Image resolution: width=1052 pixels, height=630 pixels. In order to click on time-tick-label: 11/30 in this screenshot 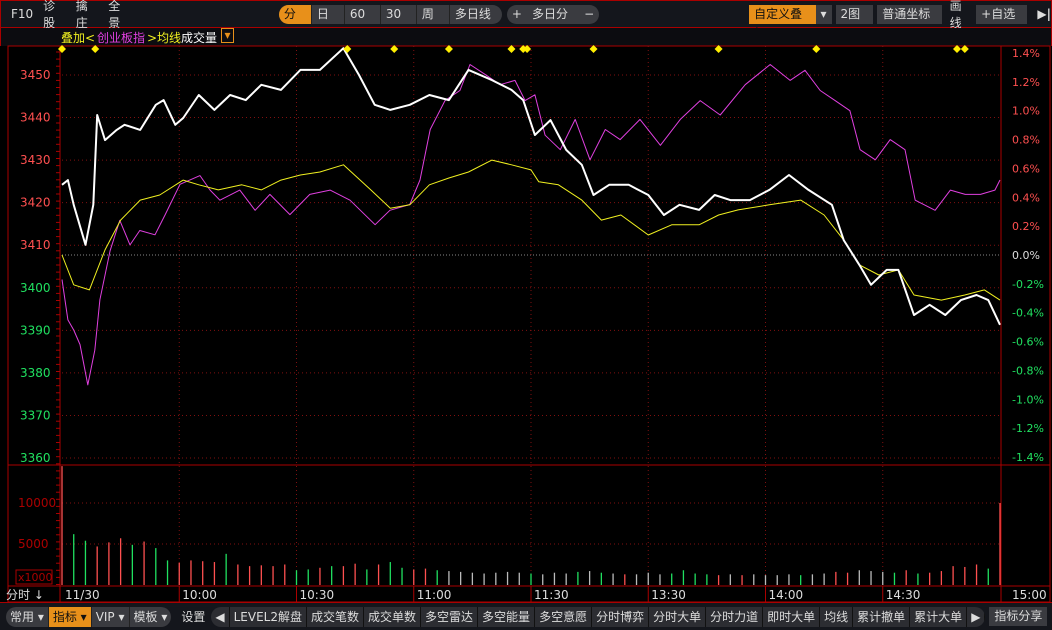, I will do `click(82, 595)`.